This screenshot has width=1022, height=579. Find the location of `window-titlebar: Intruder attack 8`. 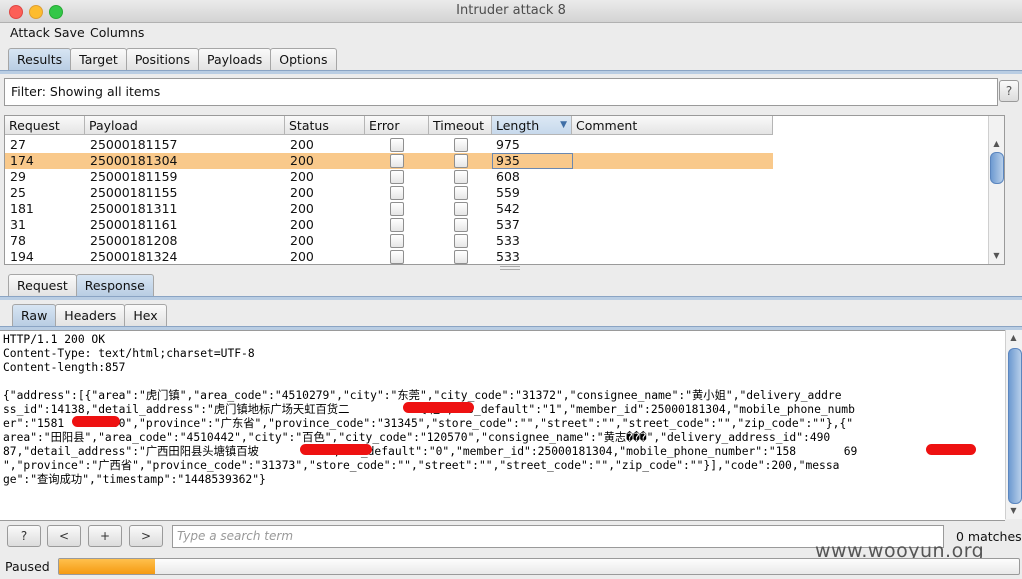

window-titlebar: Intruder attack 8 is located at coordinates (511, 11).